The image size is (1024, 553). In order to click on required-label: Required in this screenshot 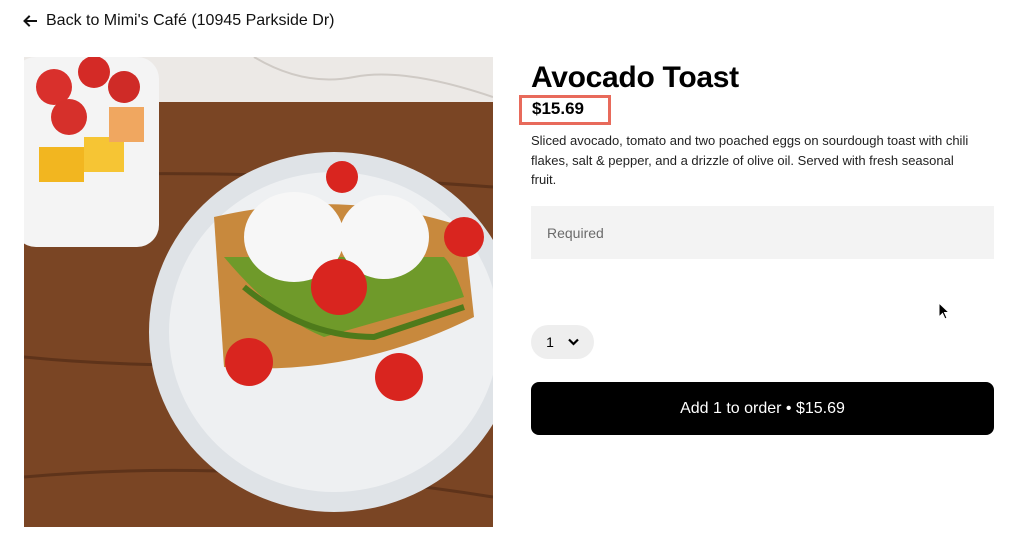, I will do `click(575, 232)`.